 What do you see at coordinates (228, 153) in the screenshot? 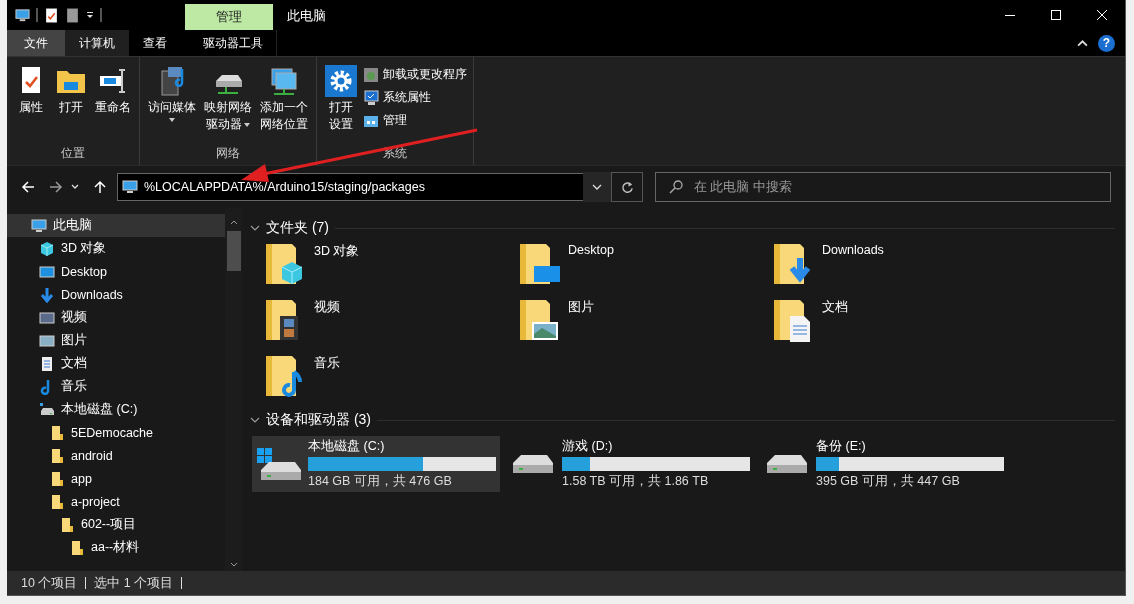
I see `ribbon-group-label: 网络` at bounding box center [228, 153].